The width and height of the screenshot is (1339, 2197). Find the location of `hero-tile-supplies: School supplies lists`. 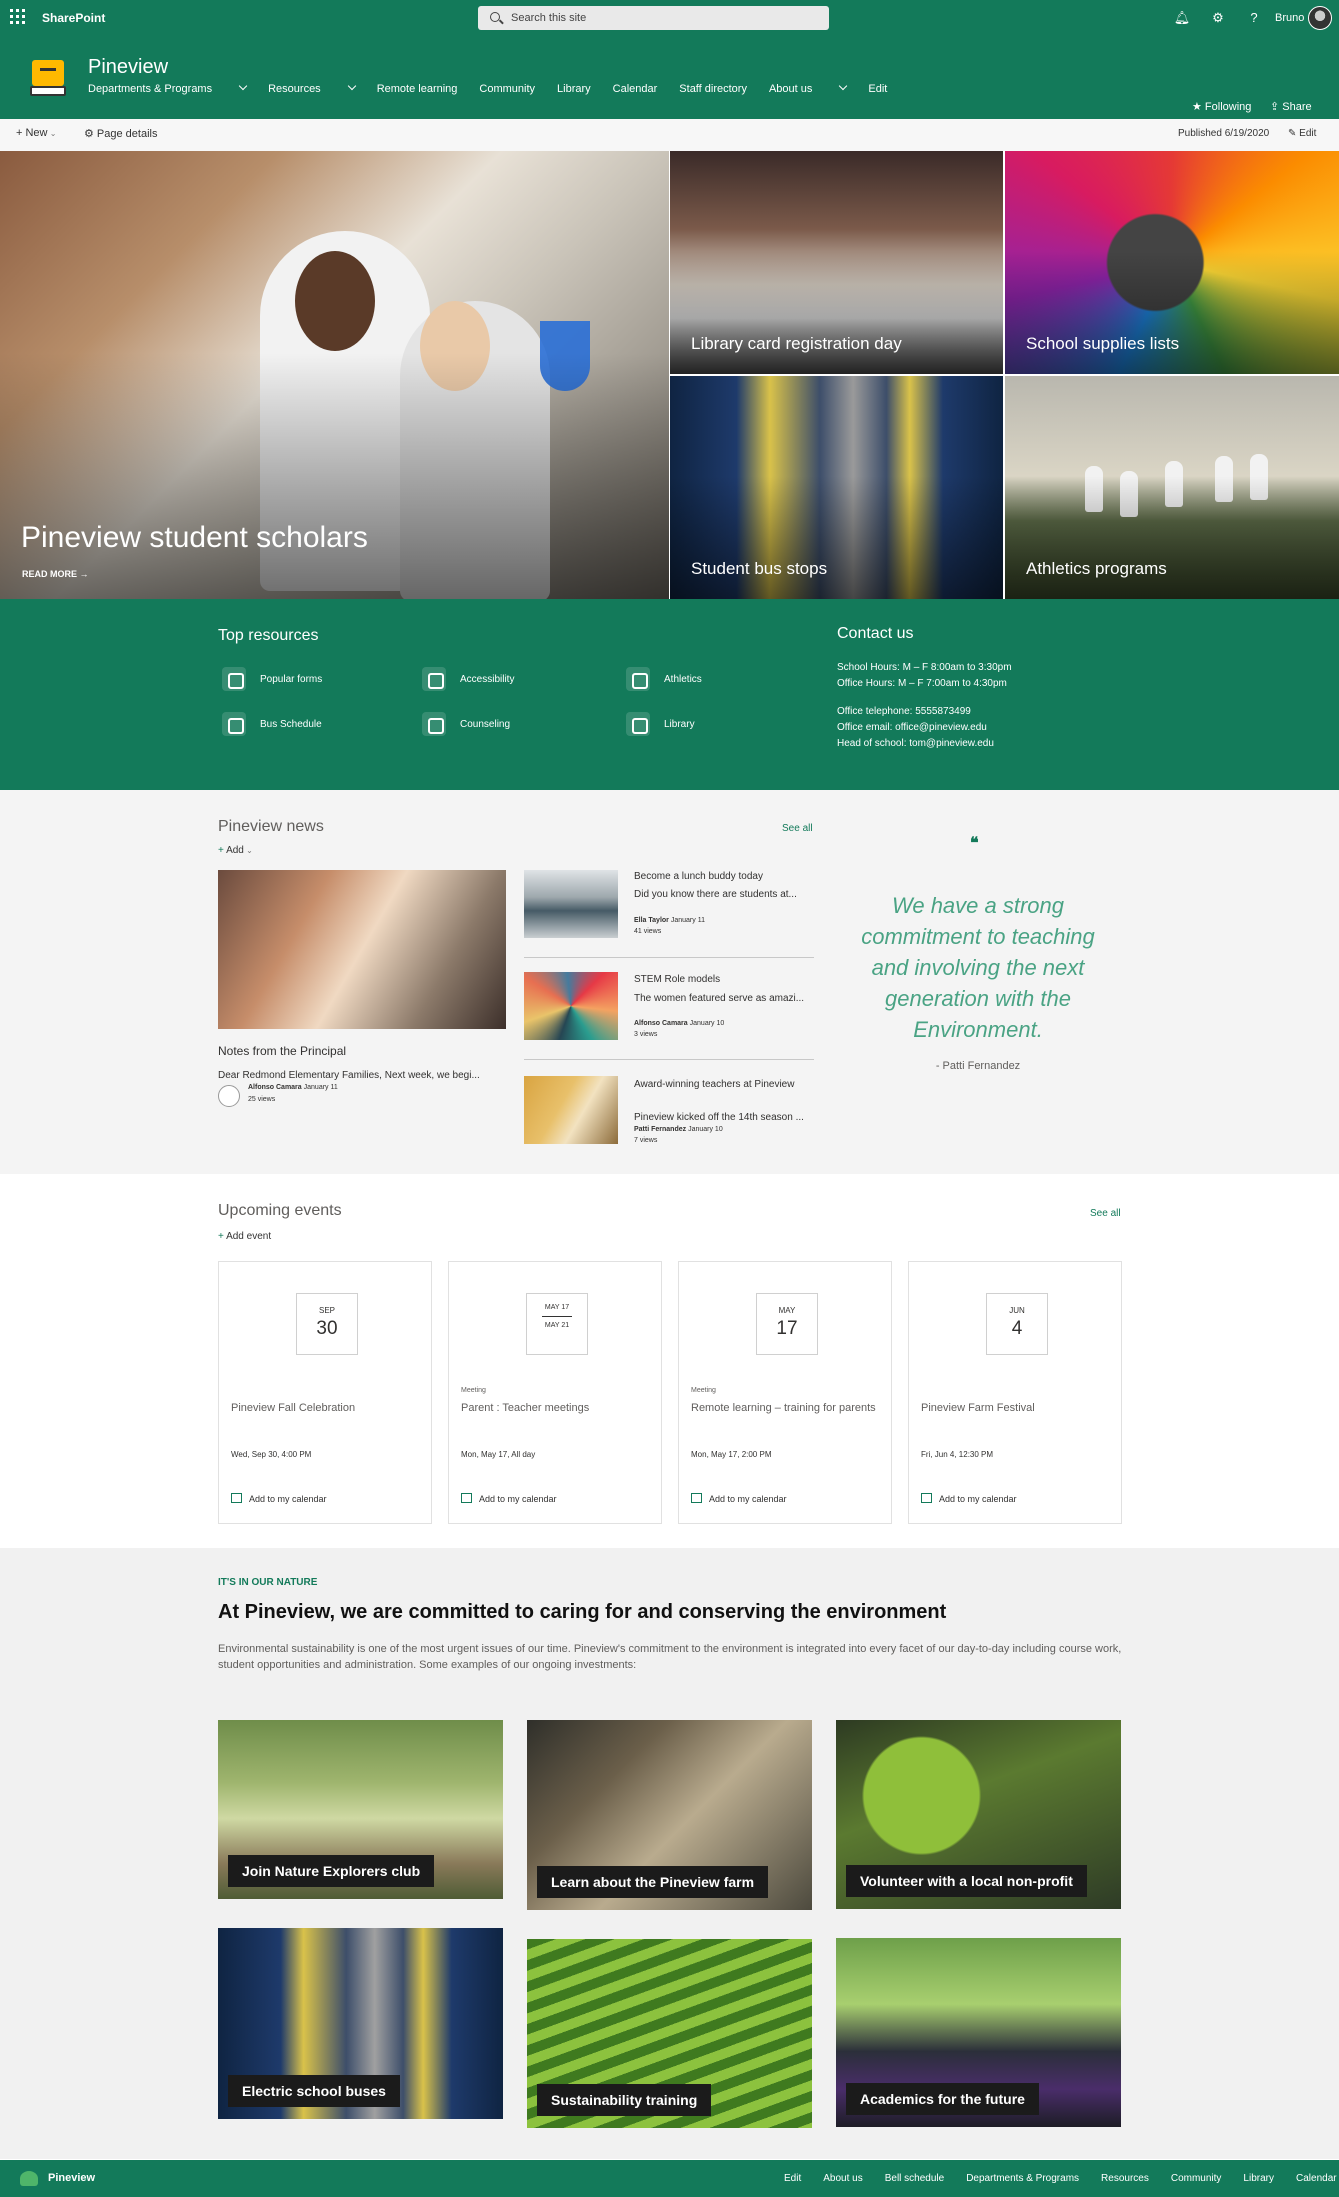

hero-tile-supplies: School supplies lists is located at coordinates (1172, 262).